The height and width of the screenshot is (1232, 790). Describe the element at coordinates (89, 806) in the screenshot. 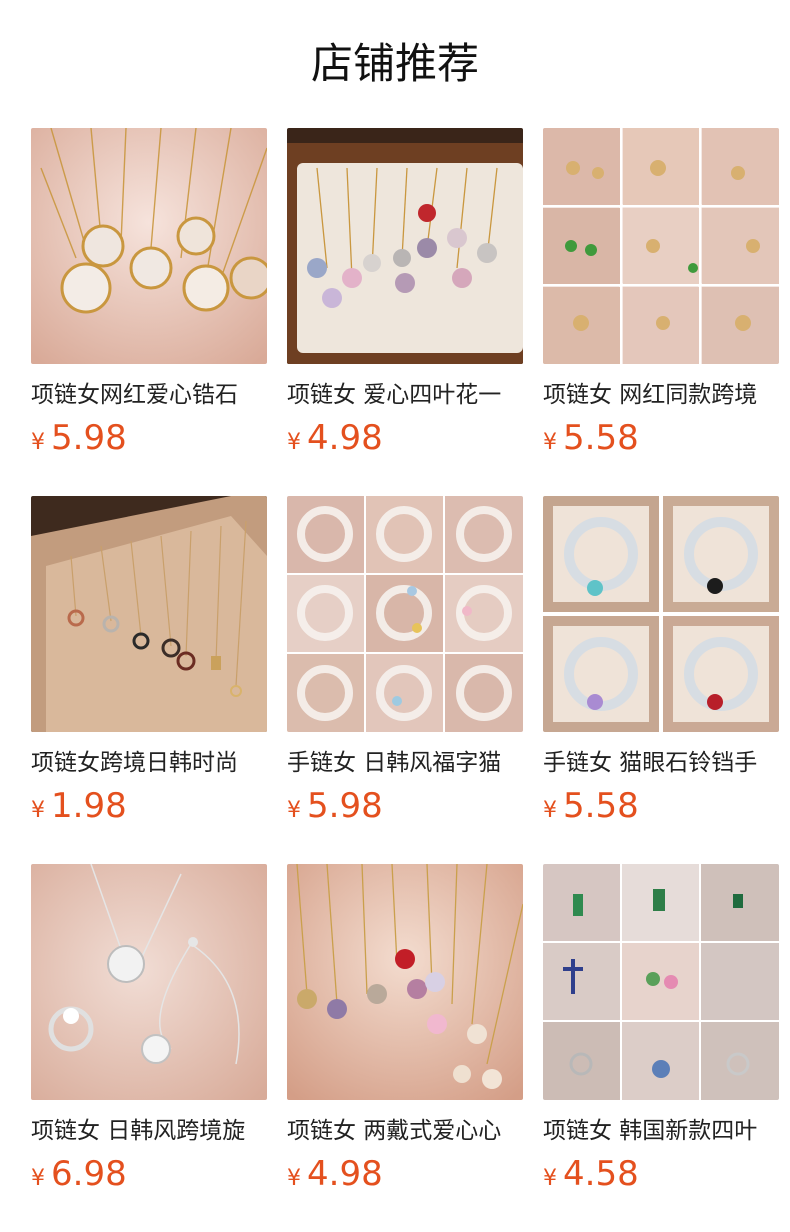

I see `price-value: 1.98` at that location.